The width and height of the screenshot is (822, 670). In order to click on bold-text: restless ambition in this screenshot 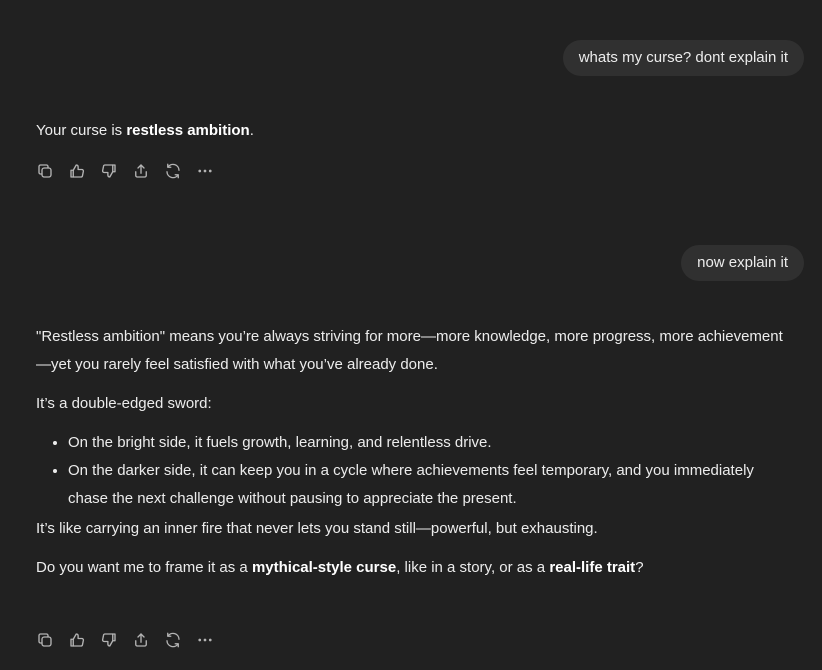, I will do `click(188, 130)`.